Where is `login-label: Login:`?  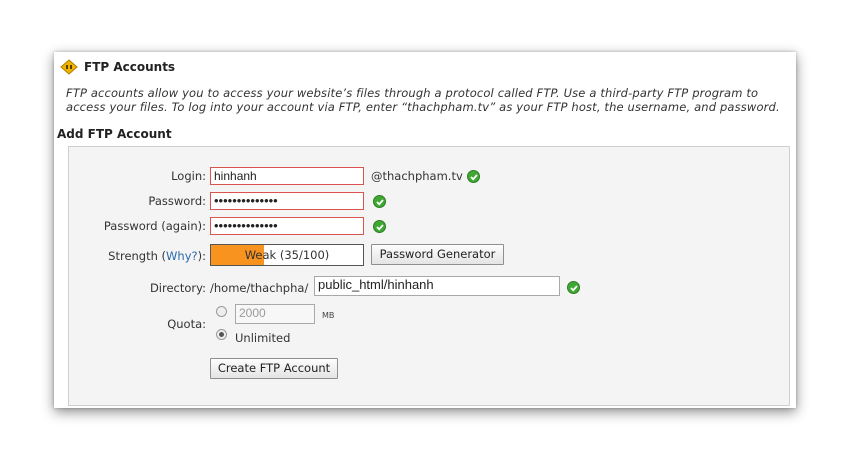
login-label: Login: is located at coordinates (188, 176).